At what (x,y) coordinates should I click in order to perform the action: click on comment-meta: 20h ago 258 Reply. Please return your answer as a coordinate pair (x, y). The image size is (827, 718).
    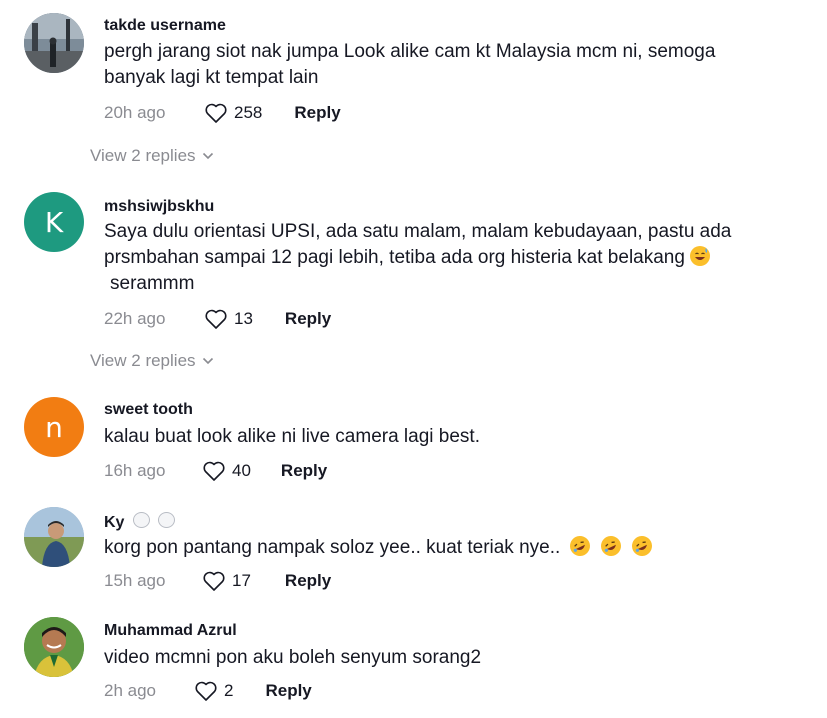
    Looking at the image, I should click on (222, 113).